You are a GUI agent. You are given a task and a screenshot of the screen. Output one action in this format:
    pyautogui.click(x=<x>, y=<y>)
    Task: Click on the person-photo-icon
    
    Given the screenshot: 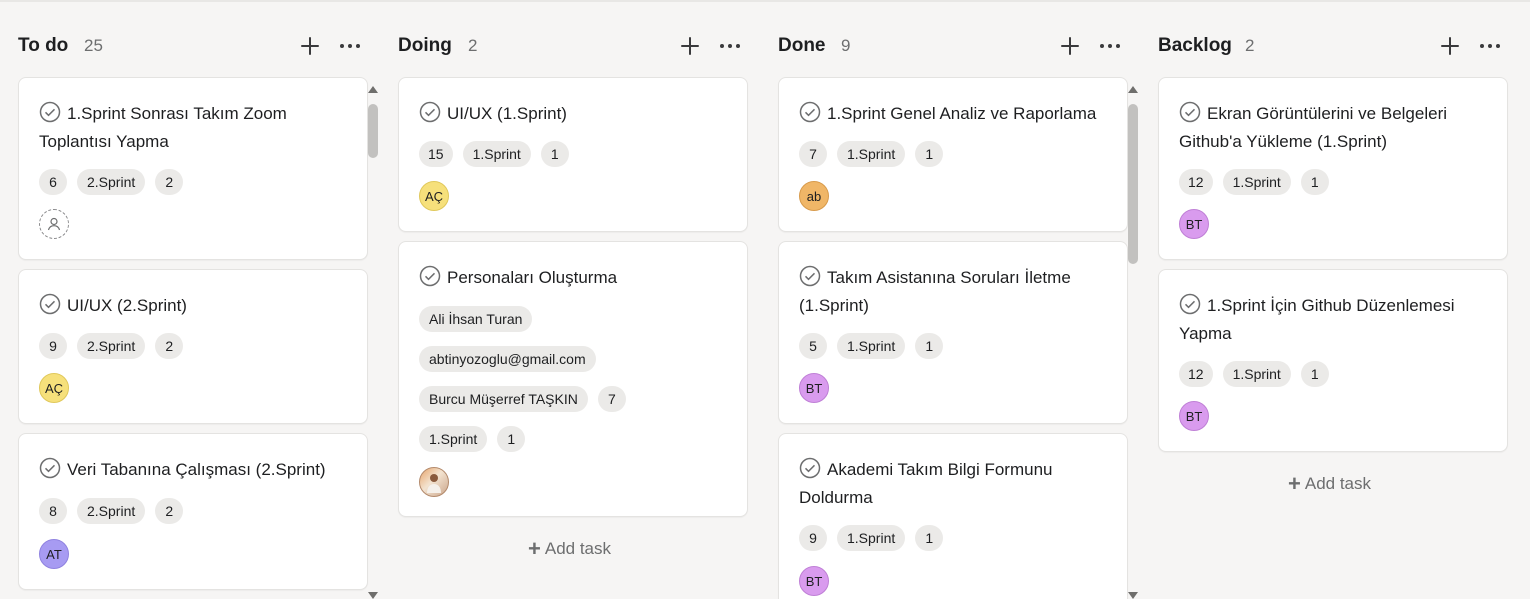 What is the action you would take?
    pyautogui.click(x=434, y=483)
    